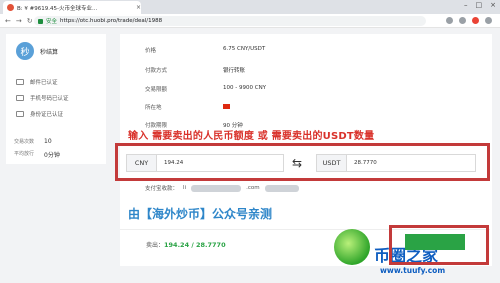 The image size is (500, 283). What do you see at coordinates (37, 154) in the screenshot?
I see `avg-release: 平均放行 0分钟` at bounding box center [37, 154].